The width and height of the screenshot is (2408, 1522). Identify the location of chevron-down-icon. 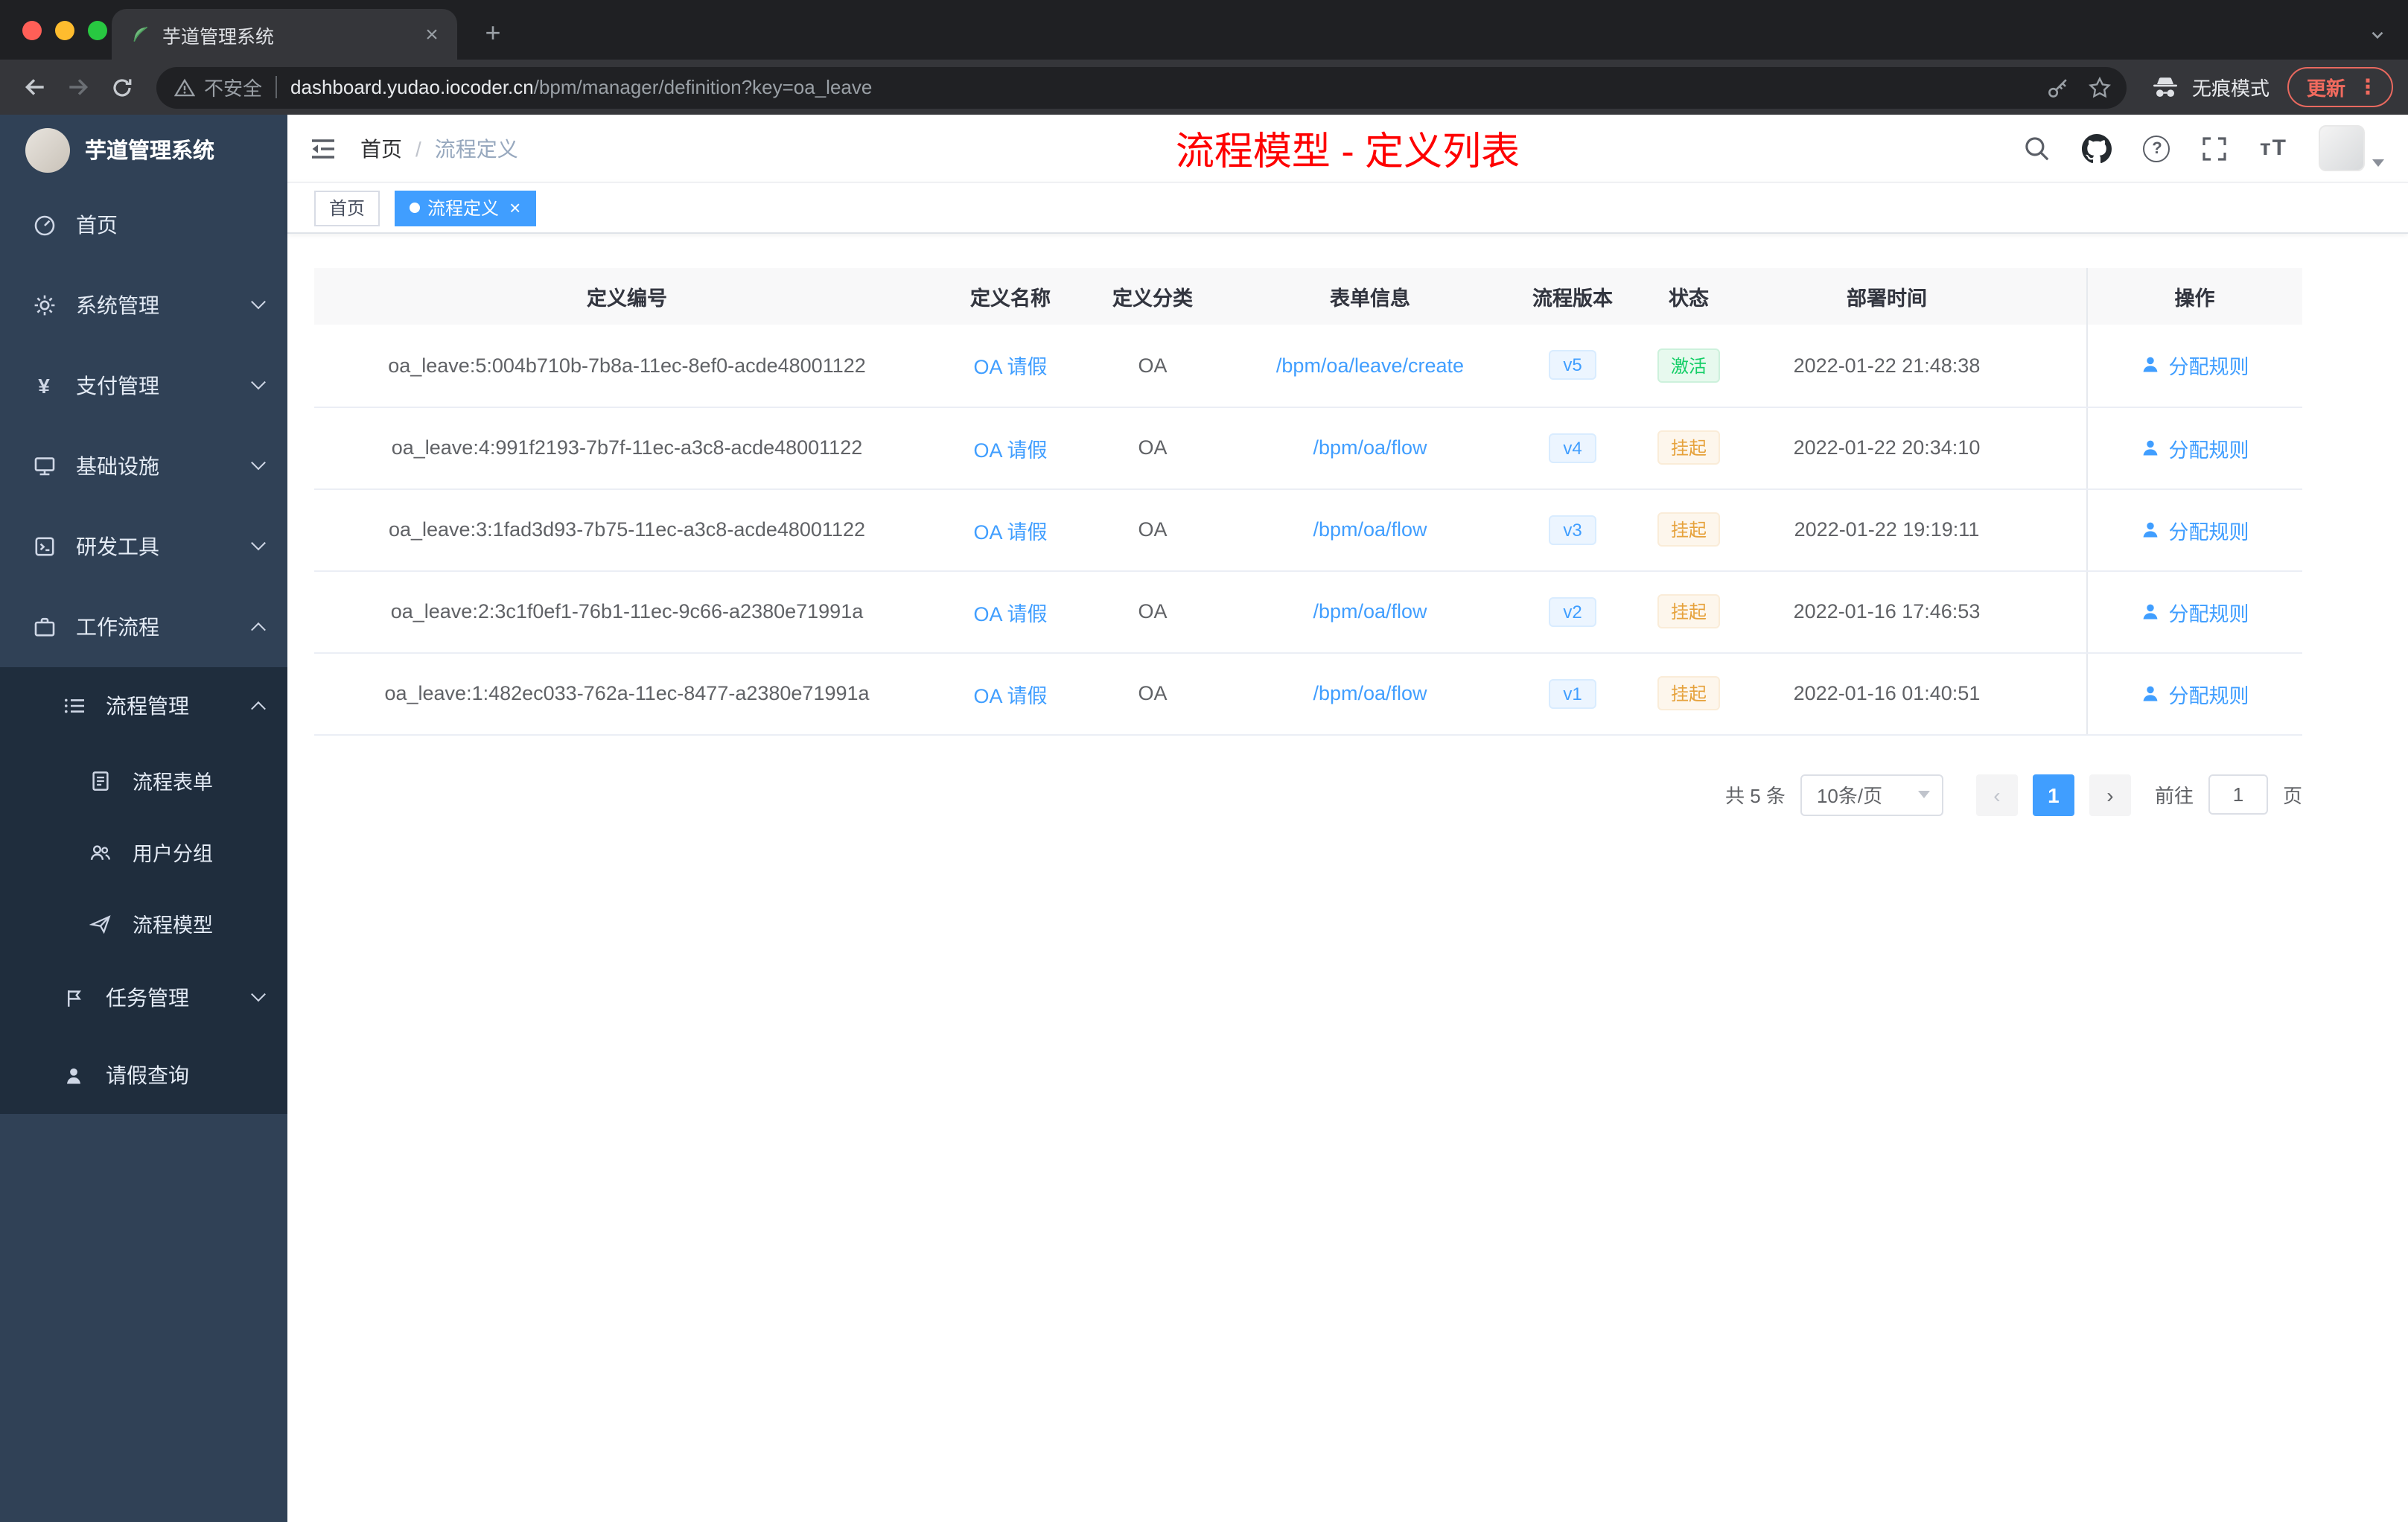
(258, 994).